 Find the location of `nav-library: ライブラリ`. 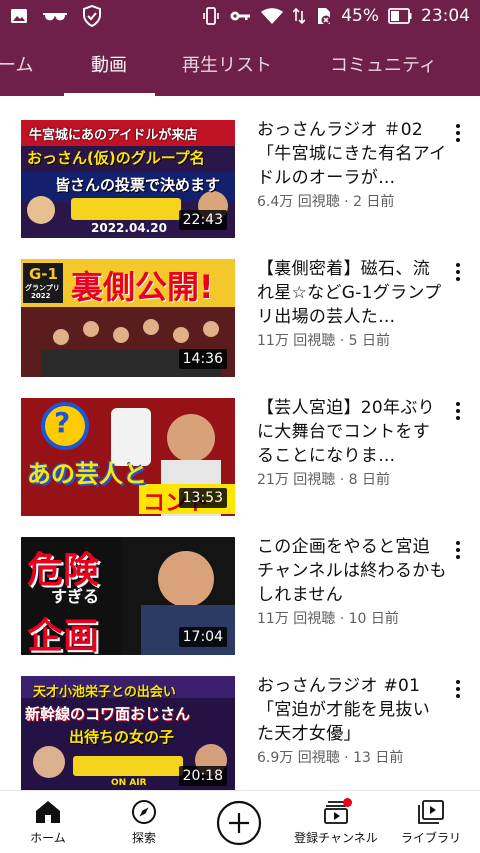

nav-library: ライブラリ is located at coordinates (431, 822).